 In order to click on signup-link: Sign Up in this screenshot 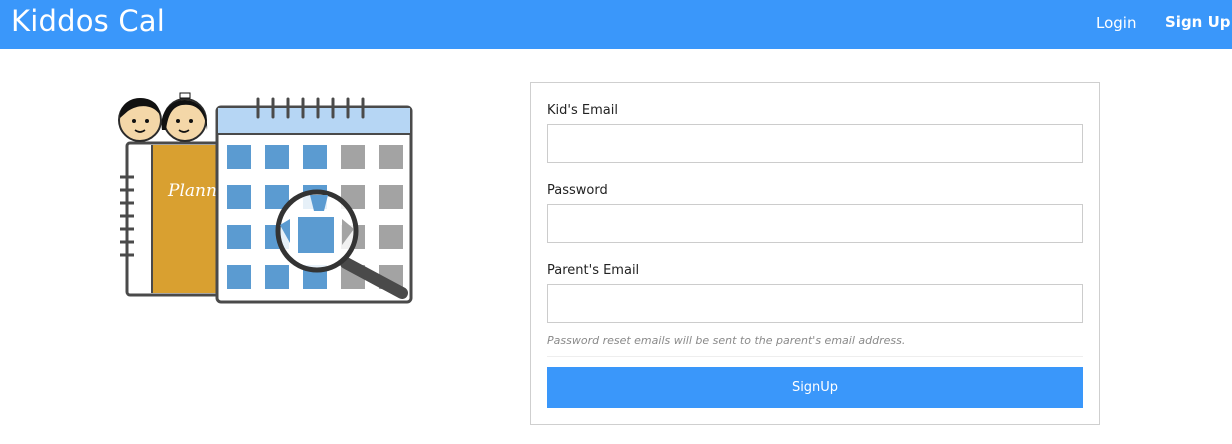, I will do `click(1198, 22)`.